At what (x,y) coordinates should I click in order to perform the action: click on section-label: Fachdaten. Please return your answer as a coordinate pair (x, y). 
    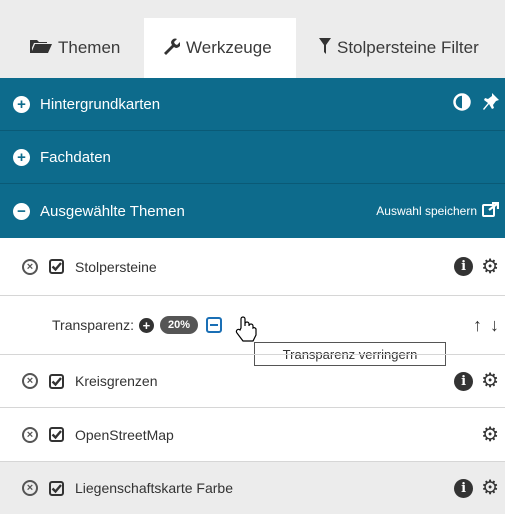
    Looking at the image, I should click on (75, 157).